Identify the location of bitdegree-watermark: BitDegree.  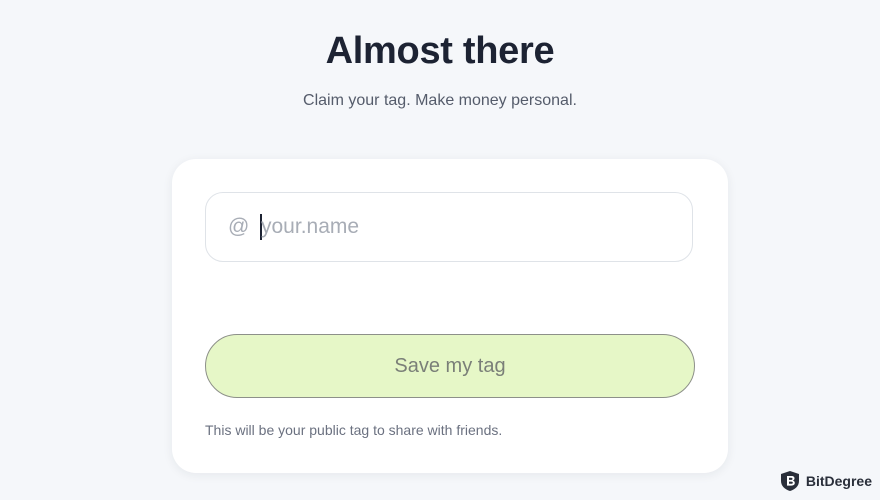
(826, 481).